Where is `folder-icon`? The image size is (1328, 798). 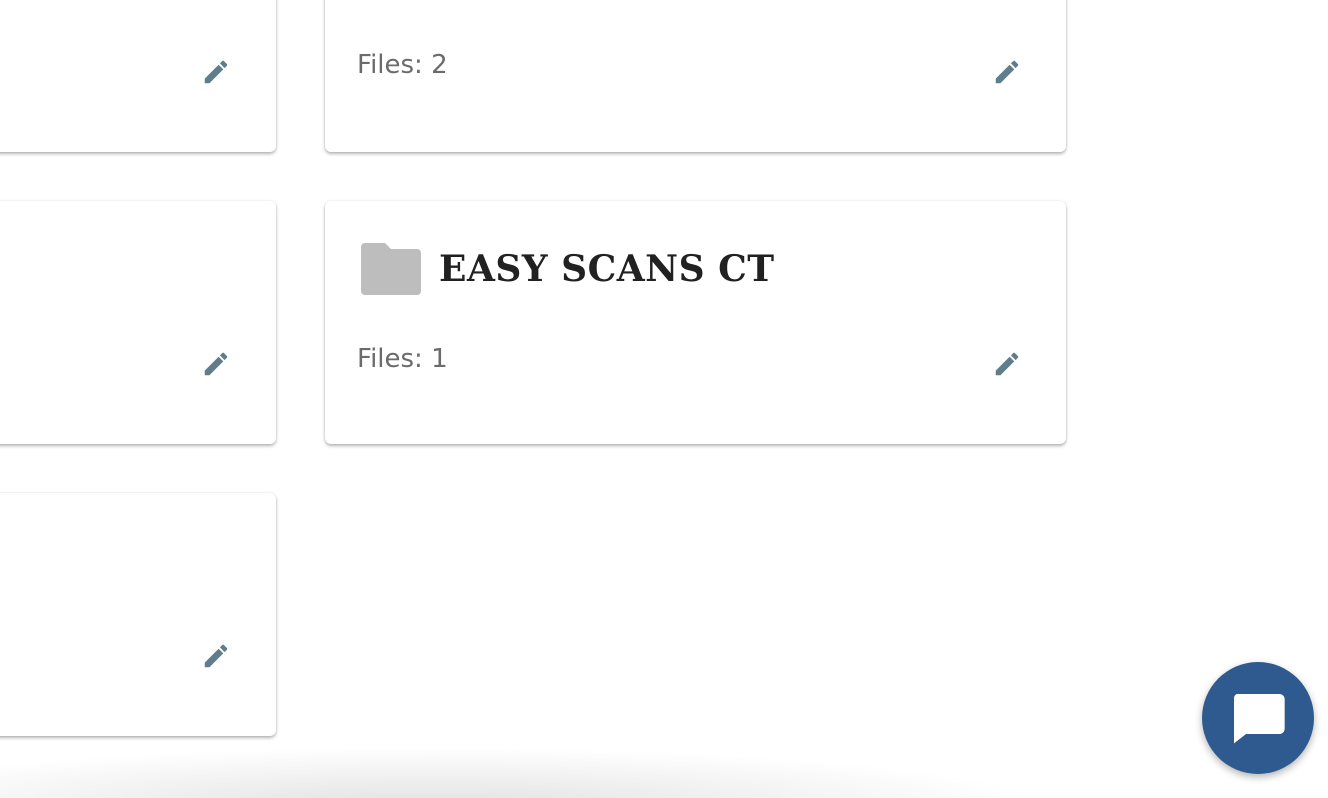
folder-icon is located at coordinates (391, 269).